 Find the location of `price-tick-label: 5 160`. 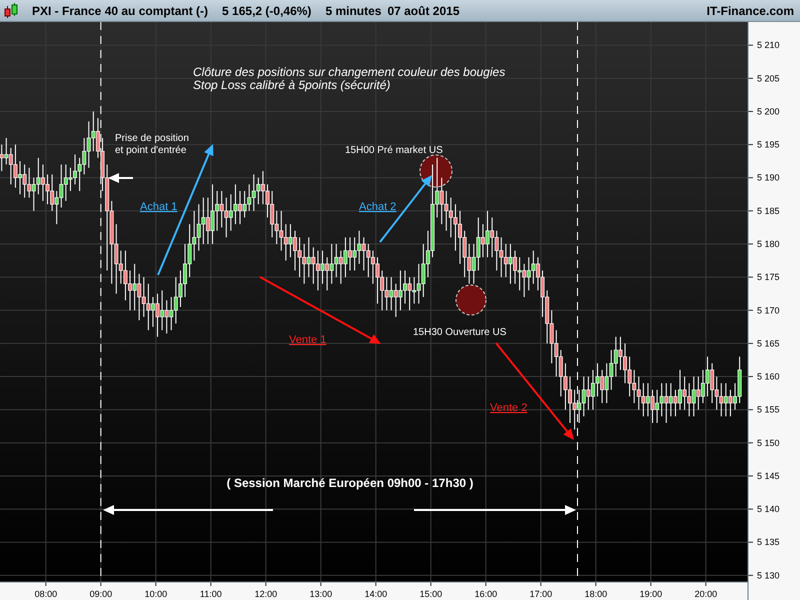

price-tick-label: 5 160 is located at coordinates (768, 377).